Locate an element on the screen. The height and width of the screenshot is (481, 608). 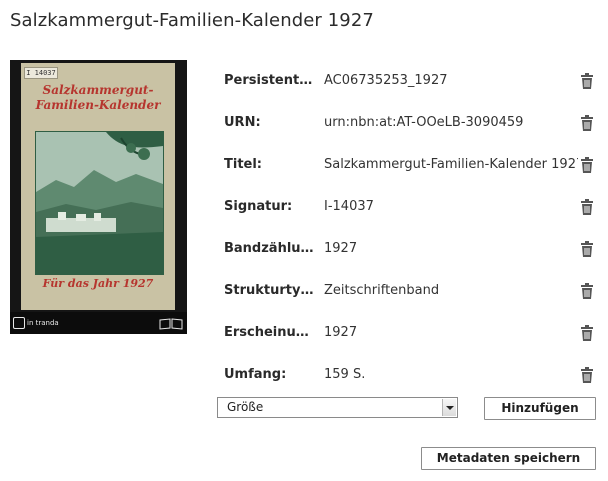
select-value: Größe is located at coordinates (245, 407).